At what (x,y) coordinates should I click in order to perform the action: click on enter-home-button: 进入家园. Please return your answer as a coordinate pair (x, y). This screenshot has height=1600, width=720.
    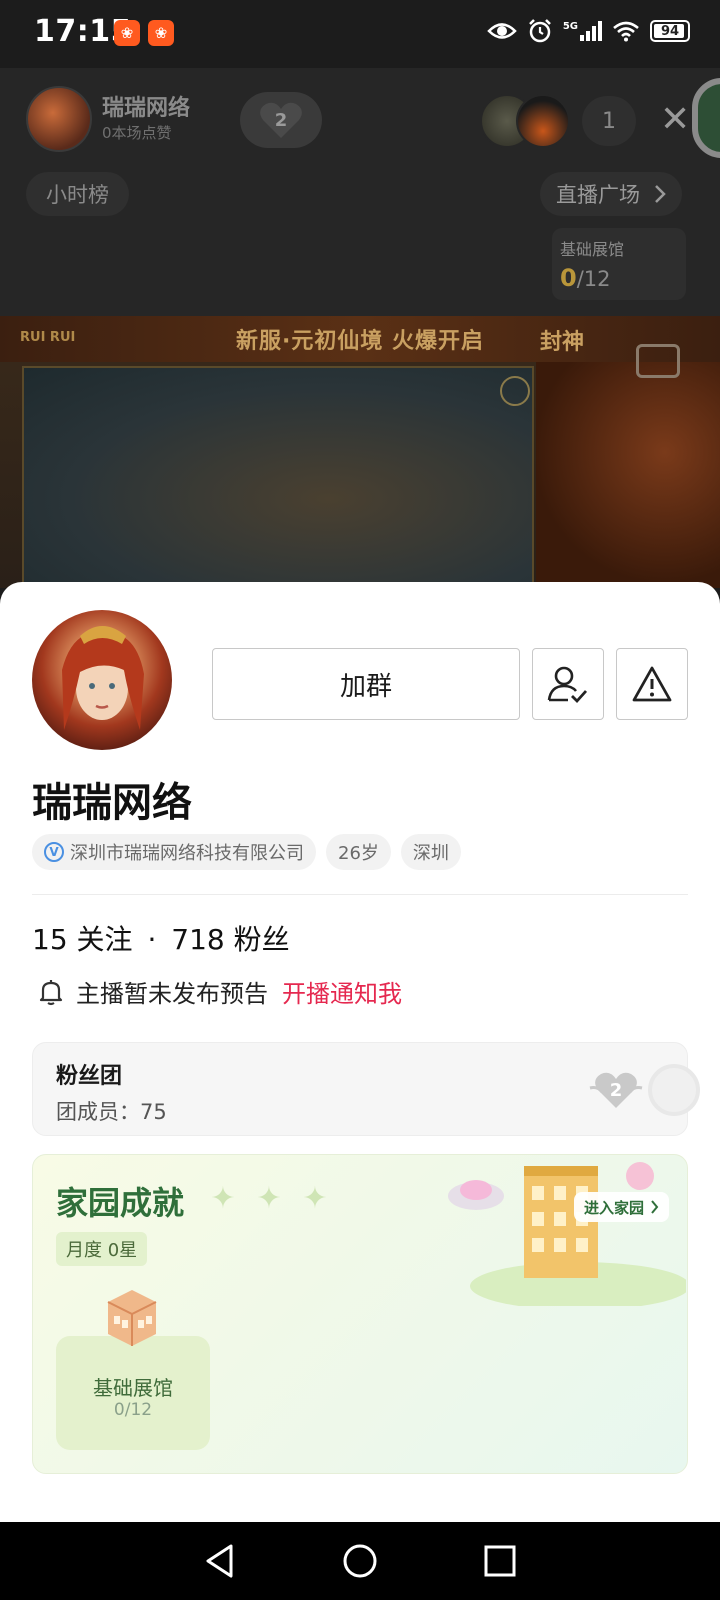
    Looking at the image, I should click on (622, 1207).